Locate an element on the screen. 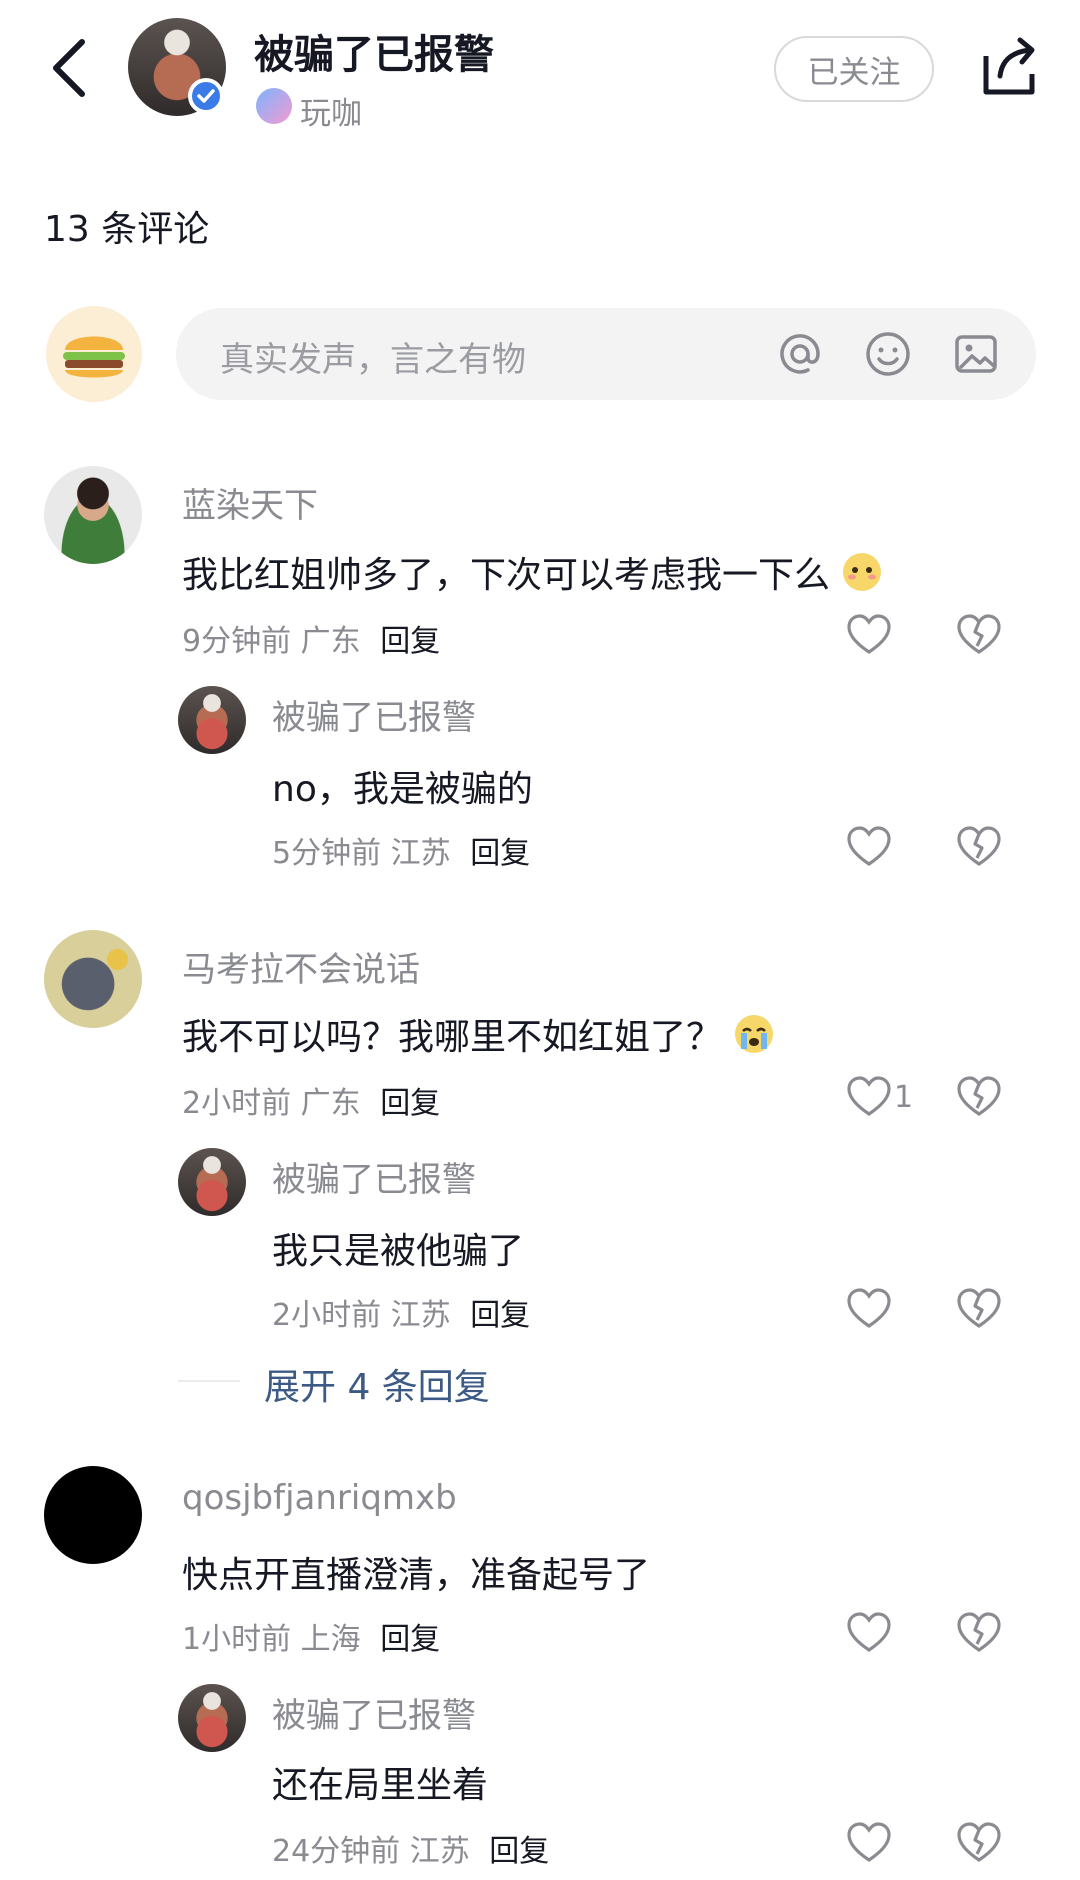 The image size is (1080, 1880). at-icon is located at coordinates (800, 354).